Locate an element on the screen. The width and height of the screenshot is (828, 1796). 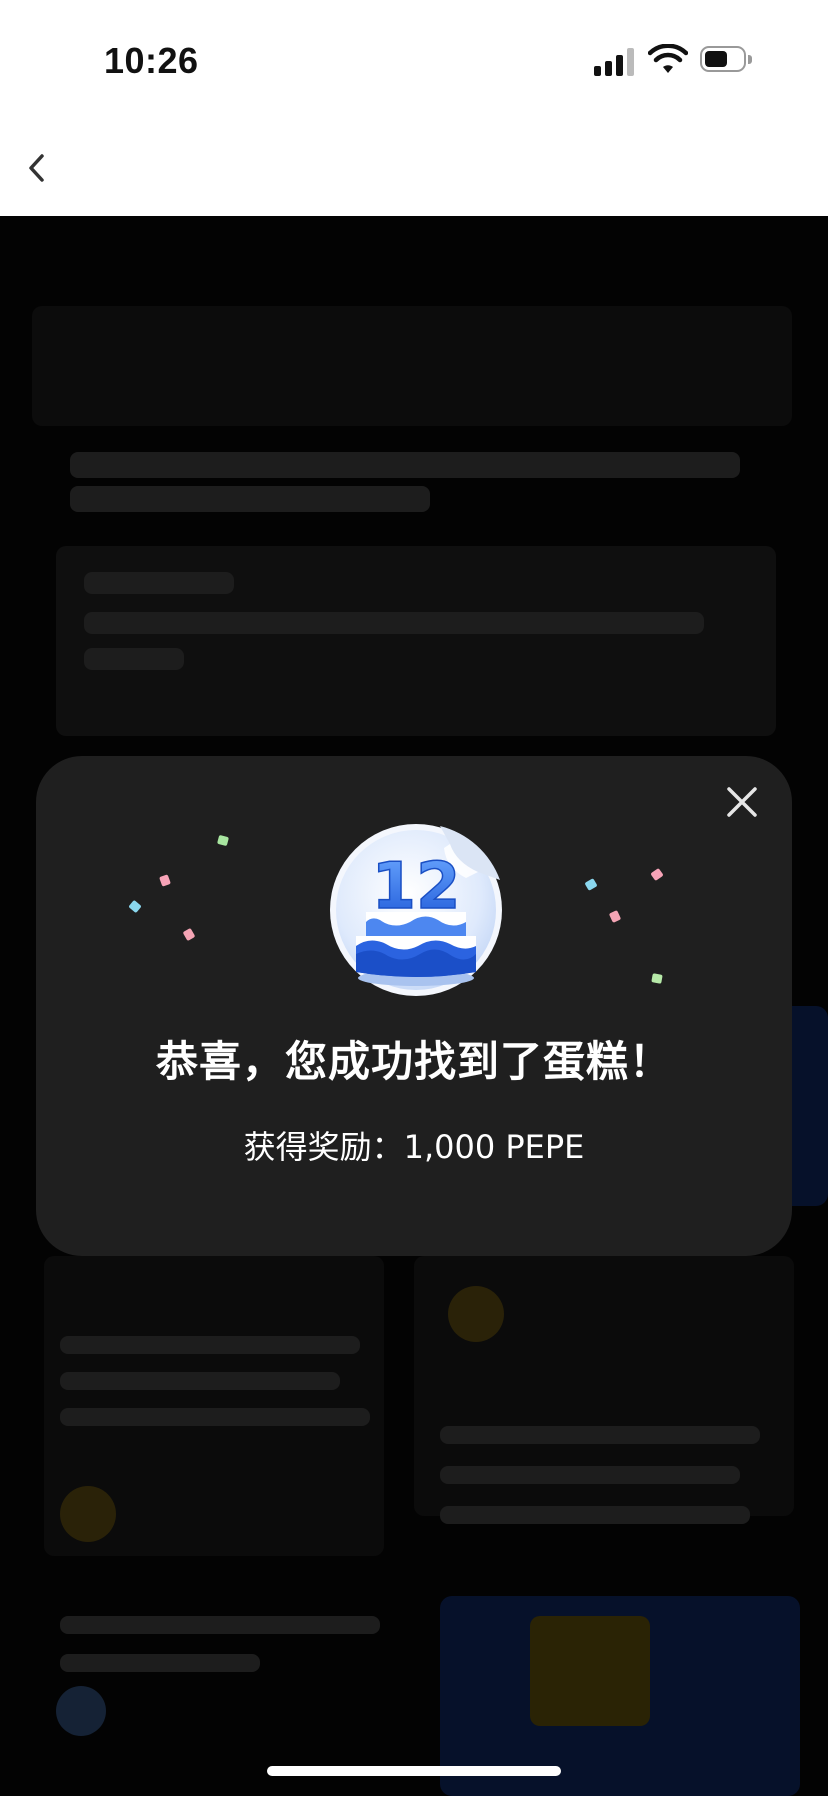
modal-title: 恭喜，您成功找到了蛋糕！ is located at coordinates (413, 1061).